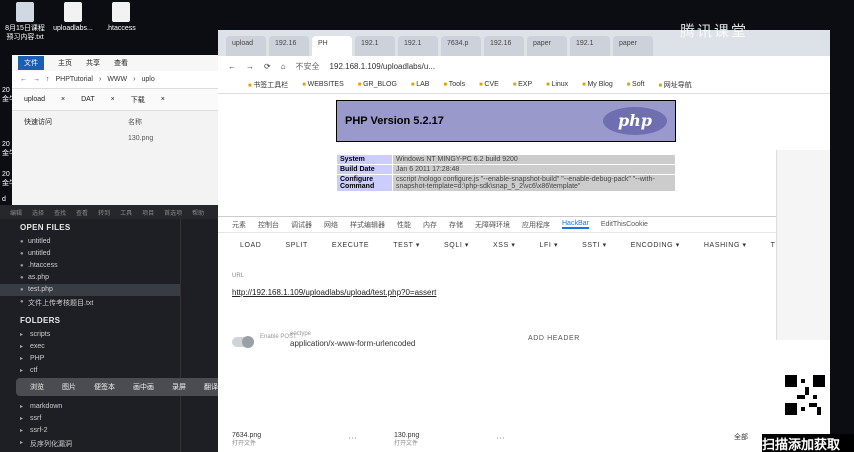 This screenshot has height=452, width=854. Describe the element at coordinates (597, 84) in the screenshot. I see `bookmark-item: My Blog` at that location.